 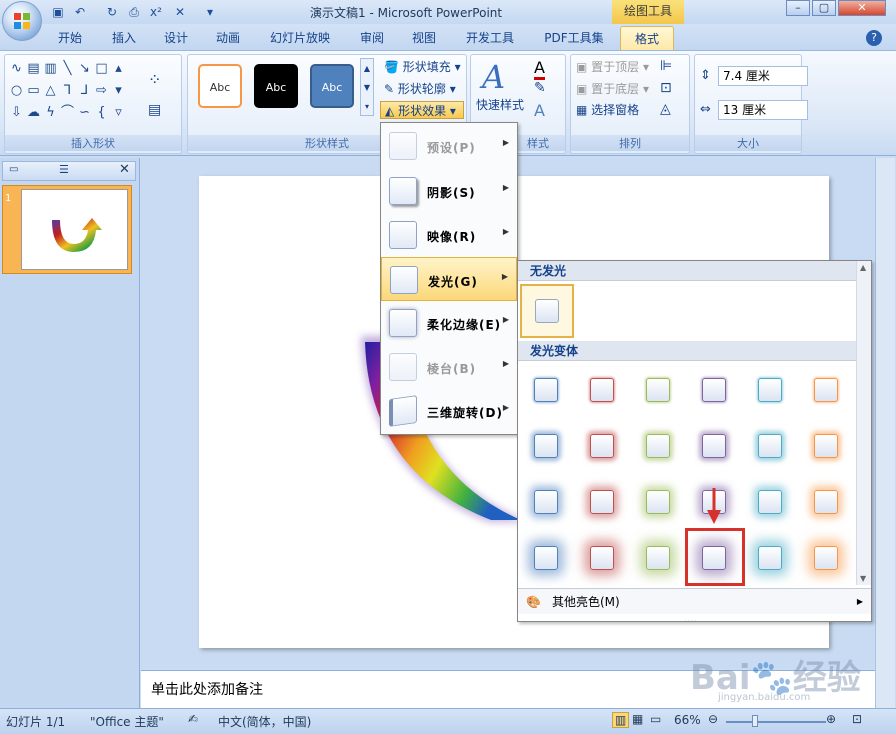 What do you see at coordinates (118, 112) in the screenshot?
I see `shape-expand-icon: ▿` at bounding box center [118, 112].